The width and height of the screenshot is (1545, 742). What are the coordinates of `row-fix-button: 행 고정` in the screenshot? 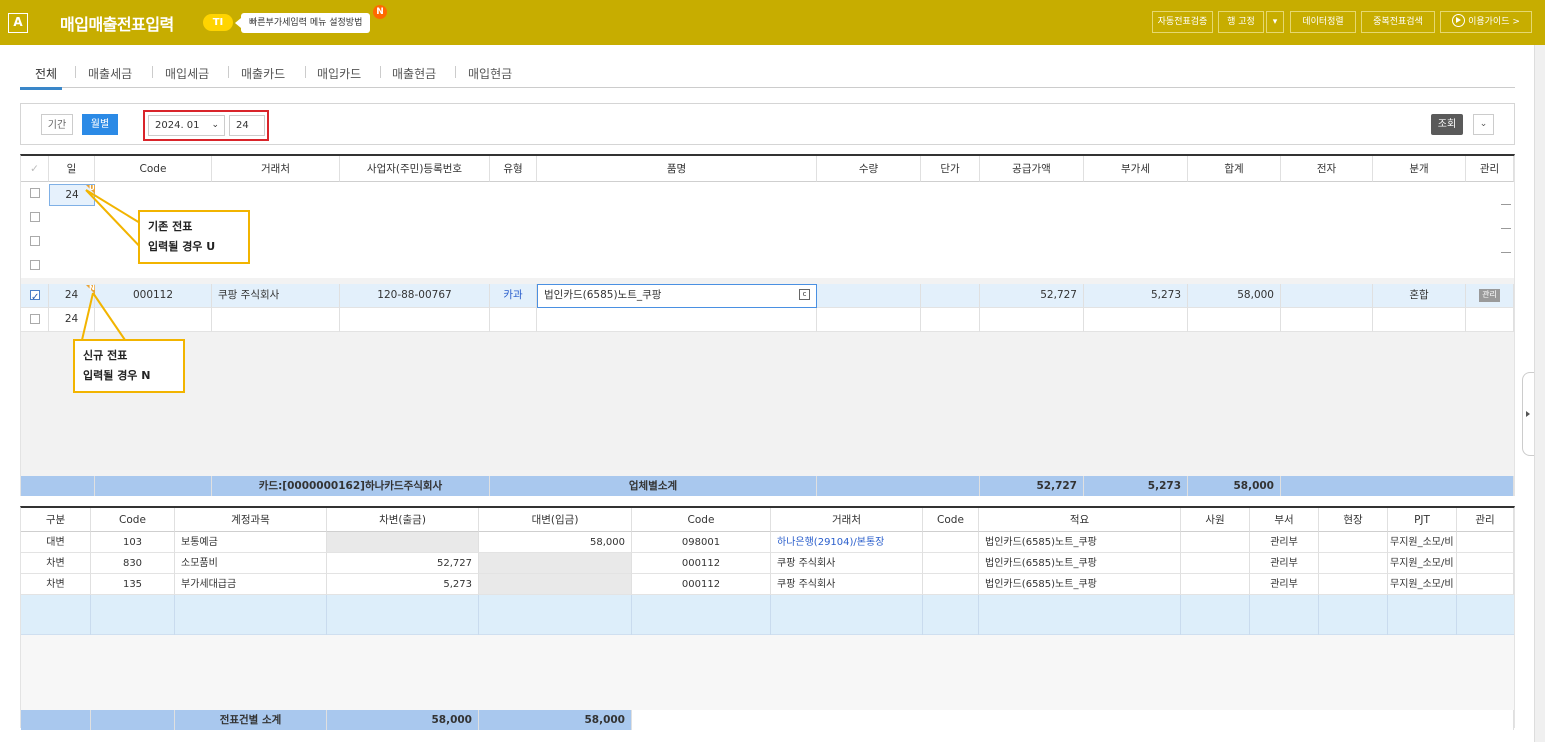 It's located at (1241, 22).